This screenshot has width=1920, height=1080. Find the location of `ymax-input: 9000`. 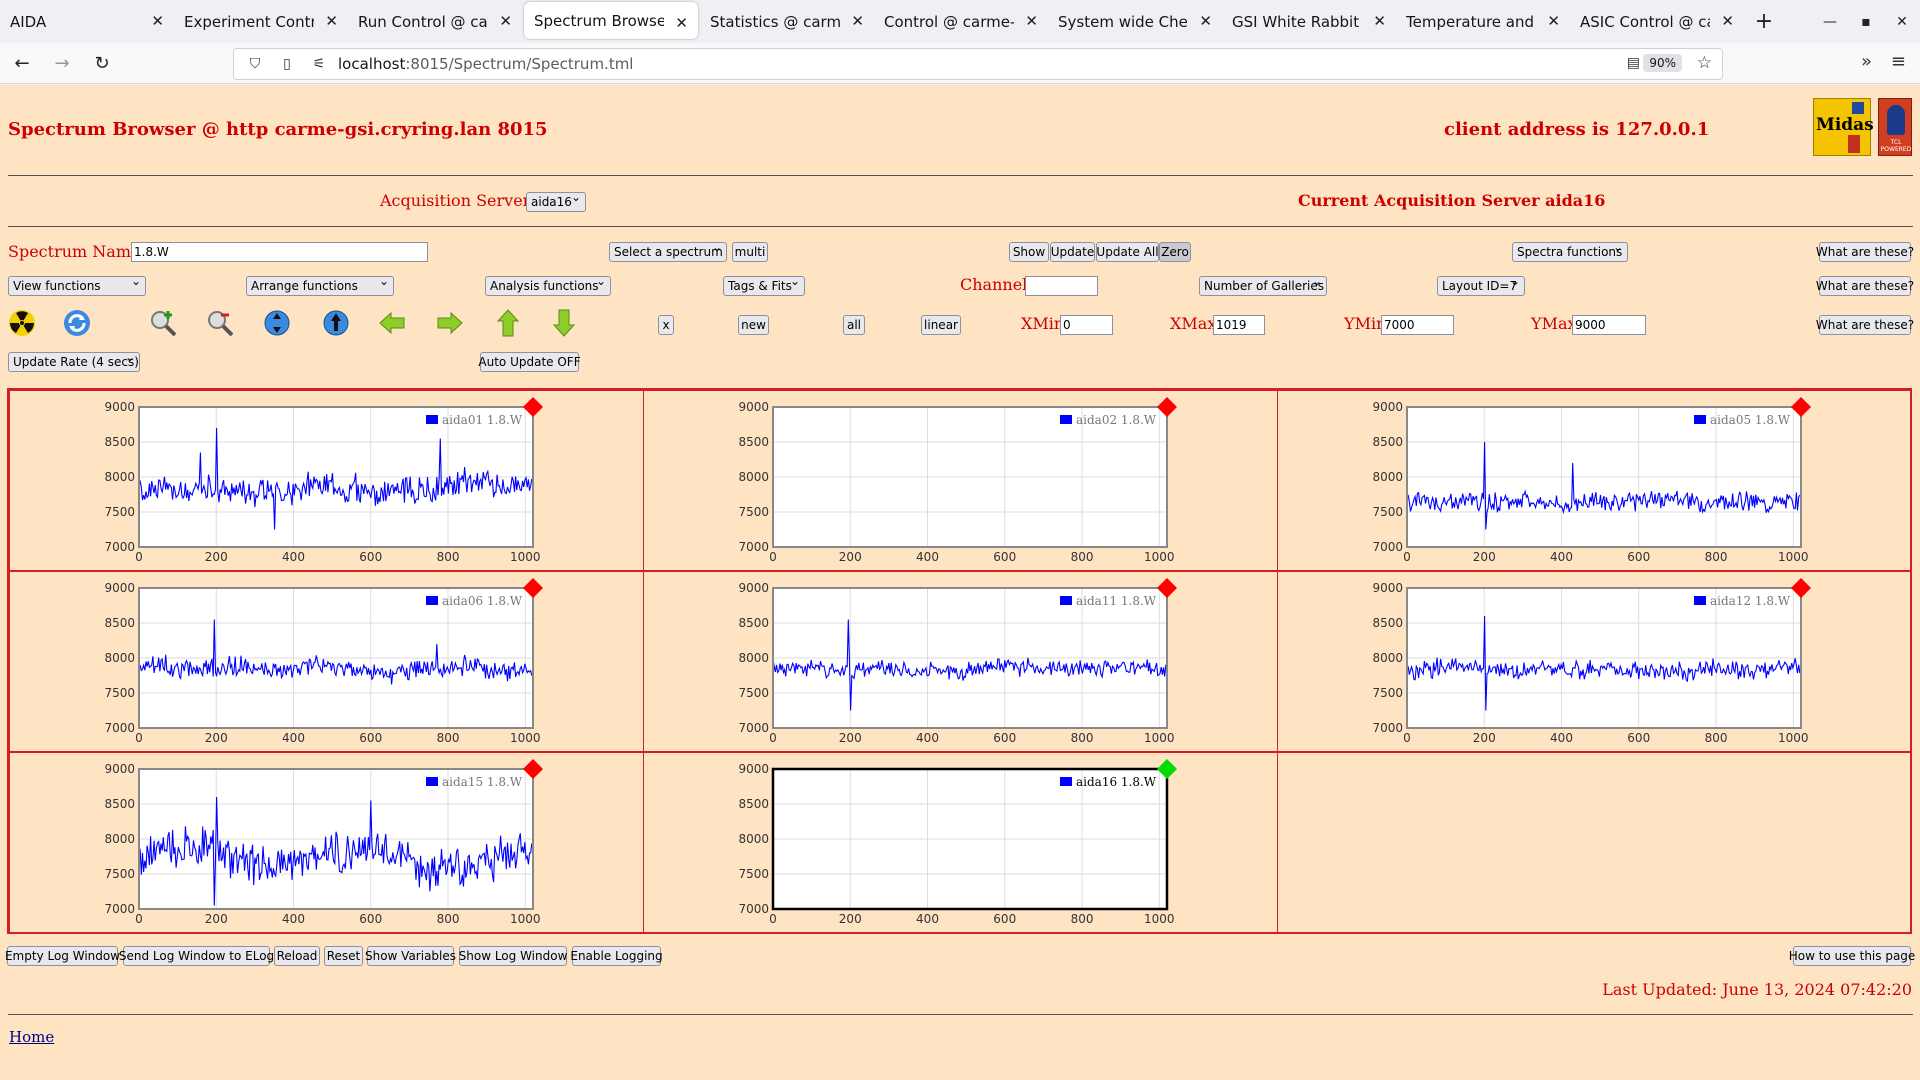

ymax-input: 9000 is located at coordinates (1609, 325).